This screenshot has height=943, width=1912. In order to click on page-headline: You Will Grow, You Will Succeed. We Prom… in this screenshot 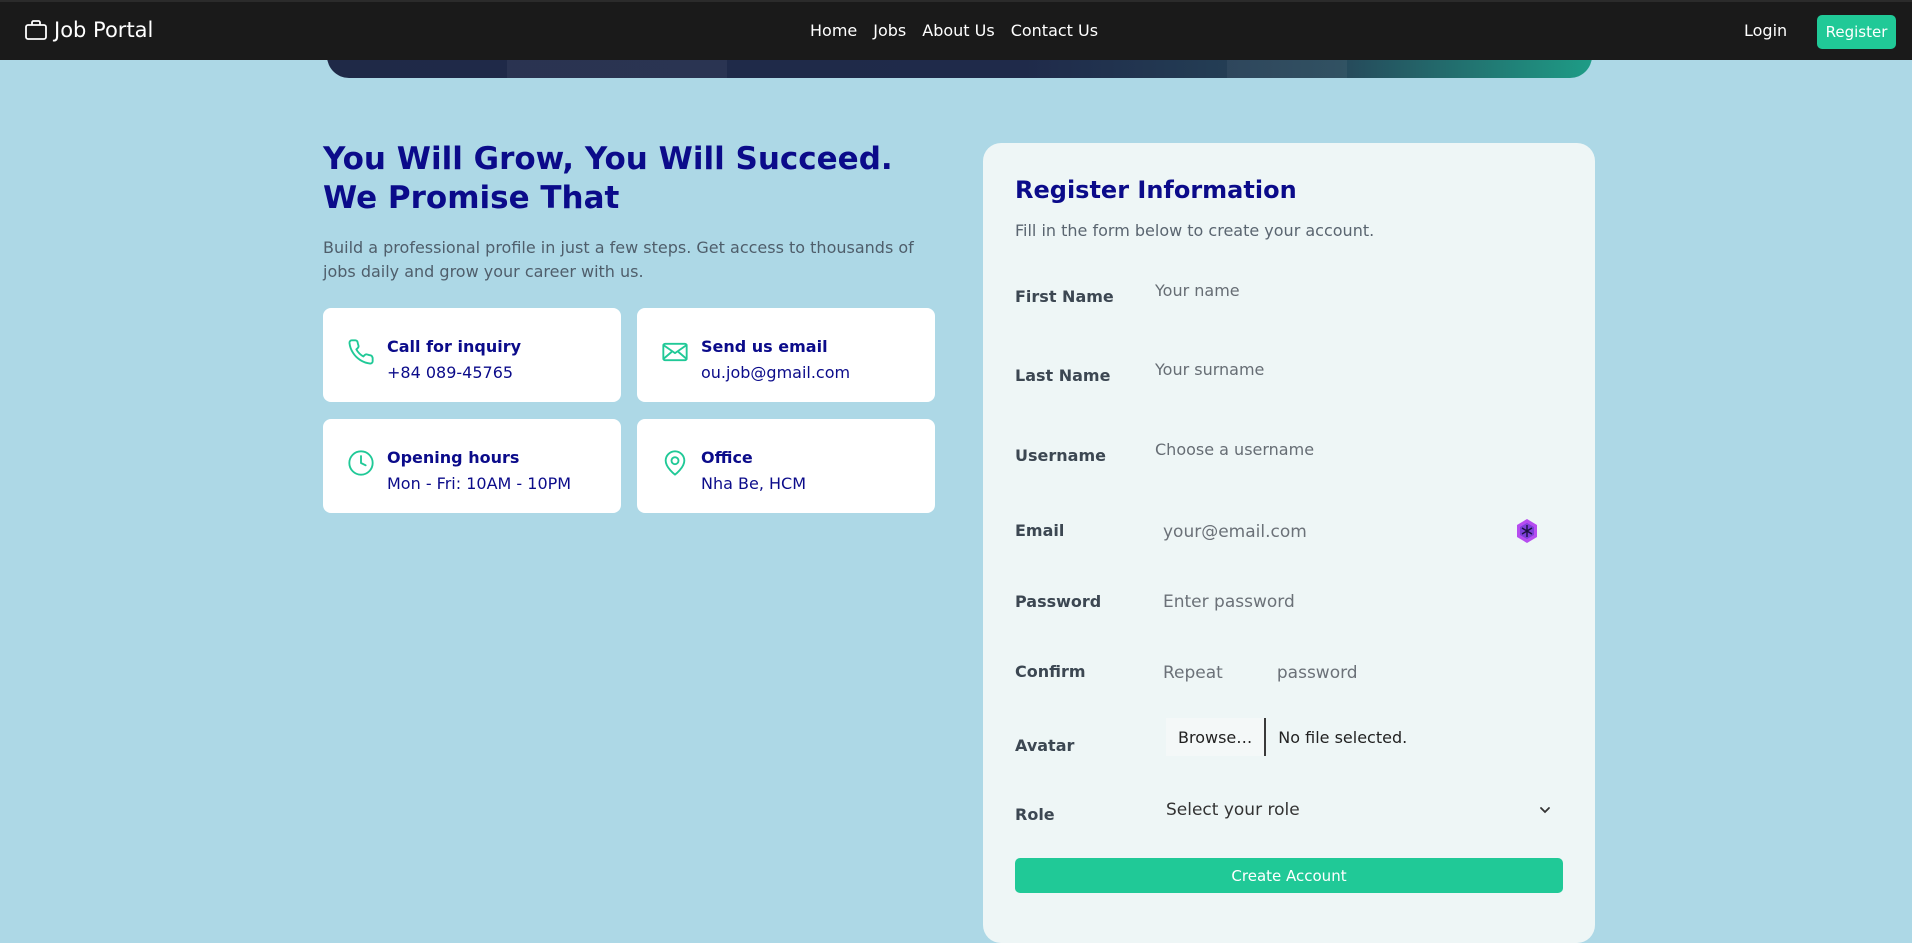, I will do `click(608, 178)`.